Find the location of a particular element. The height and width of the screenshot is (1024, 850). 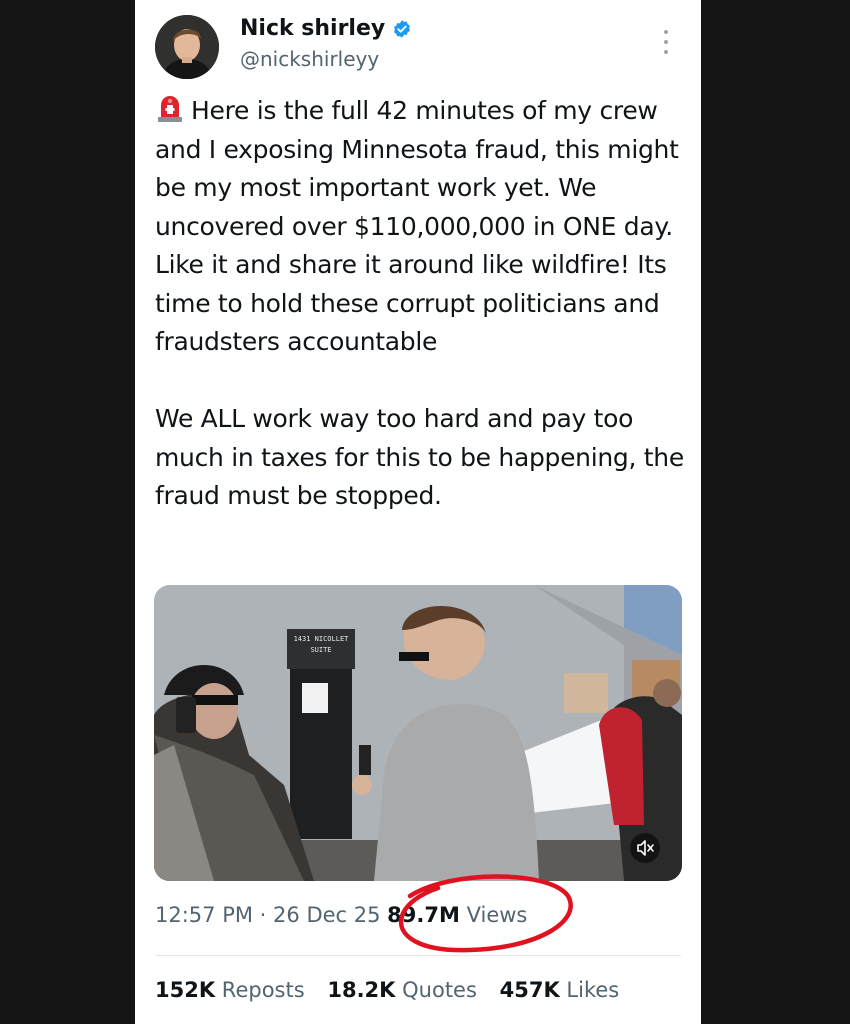

rotating-light-icon is located at coordinates (170, 109).